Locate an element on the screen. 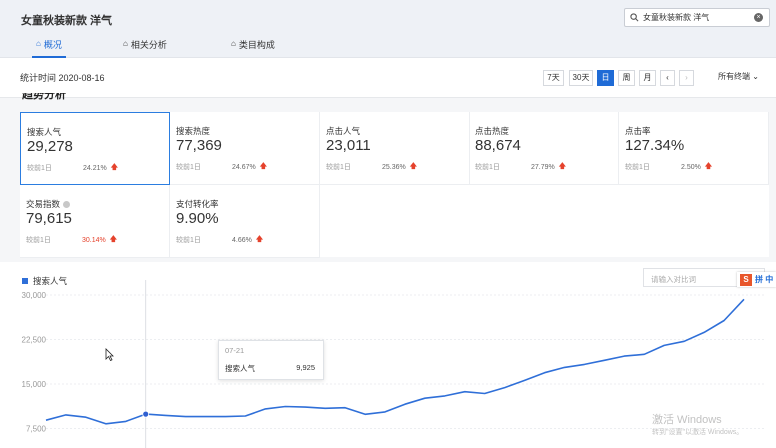  y-tick-label: 15,000 is located at coordinates (34, 384).